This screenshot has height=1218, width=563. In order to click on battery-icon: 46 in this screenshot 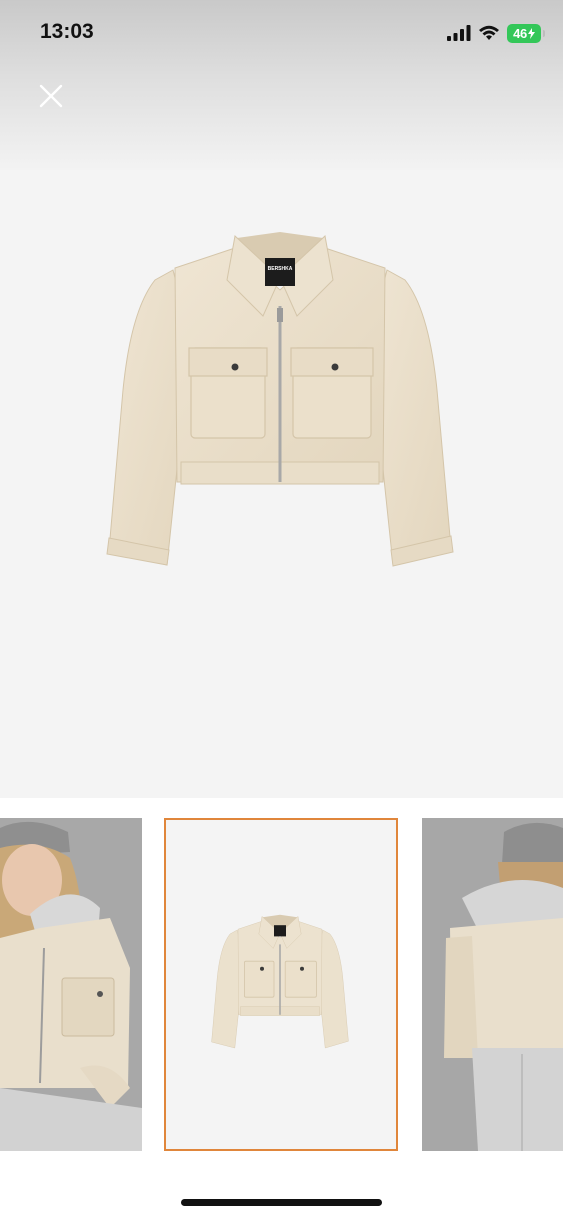, I will do `click(526, 33)`.